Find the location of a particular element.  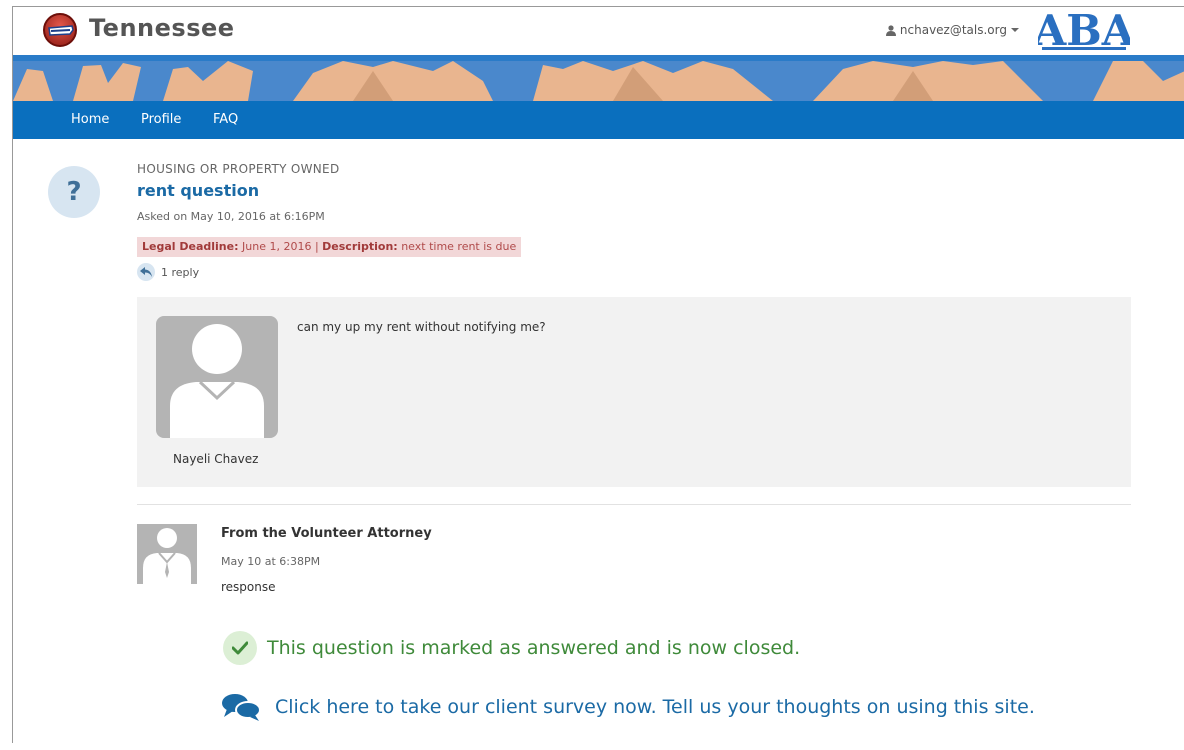

top-bar: Tennessee nchavez@tals.org ABA is located at coordinates (598, 31).